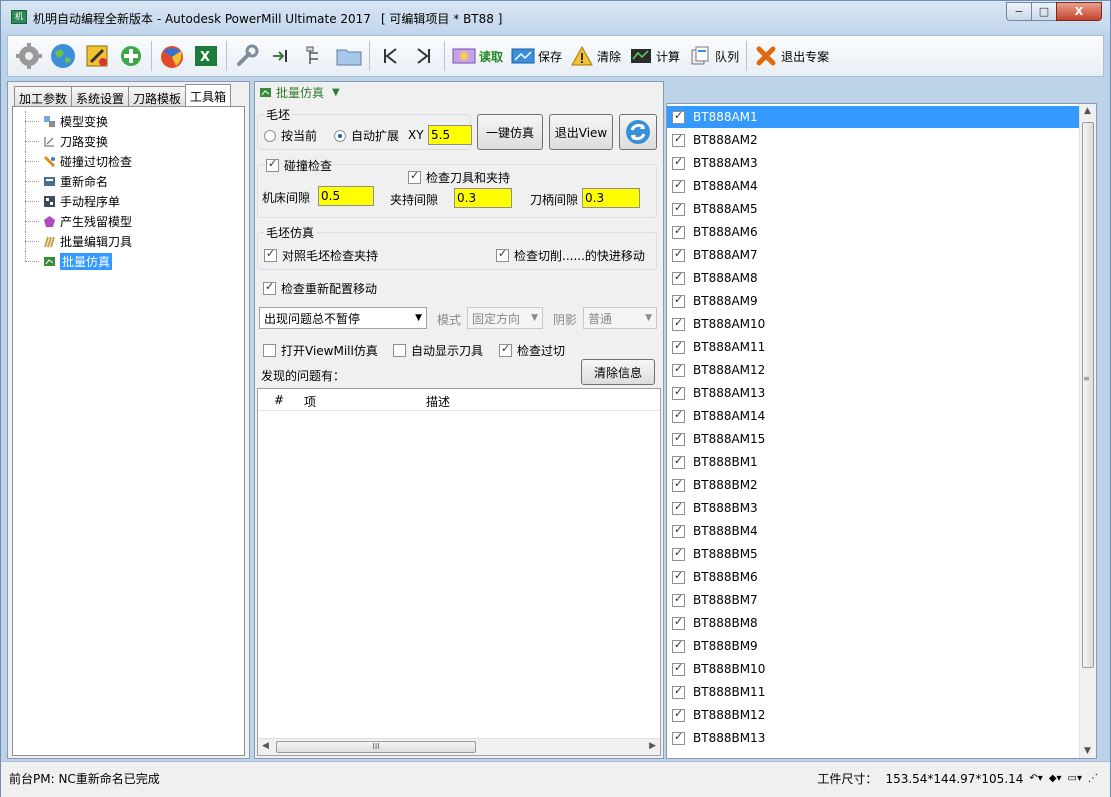  Describe the element at coordinates (638, 132) in the screenshot. I see `refresh-button` at that location.